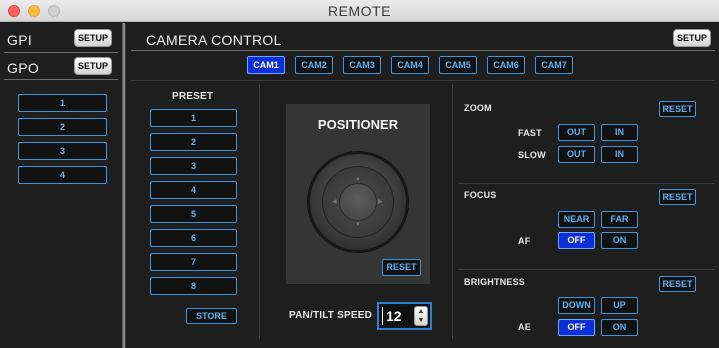  I want to click on tab-cam4: CAM4, so click(410, 65).